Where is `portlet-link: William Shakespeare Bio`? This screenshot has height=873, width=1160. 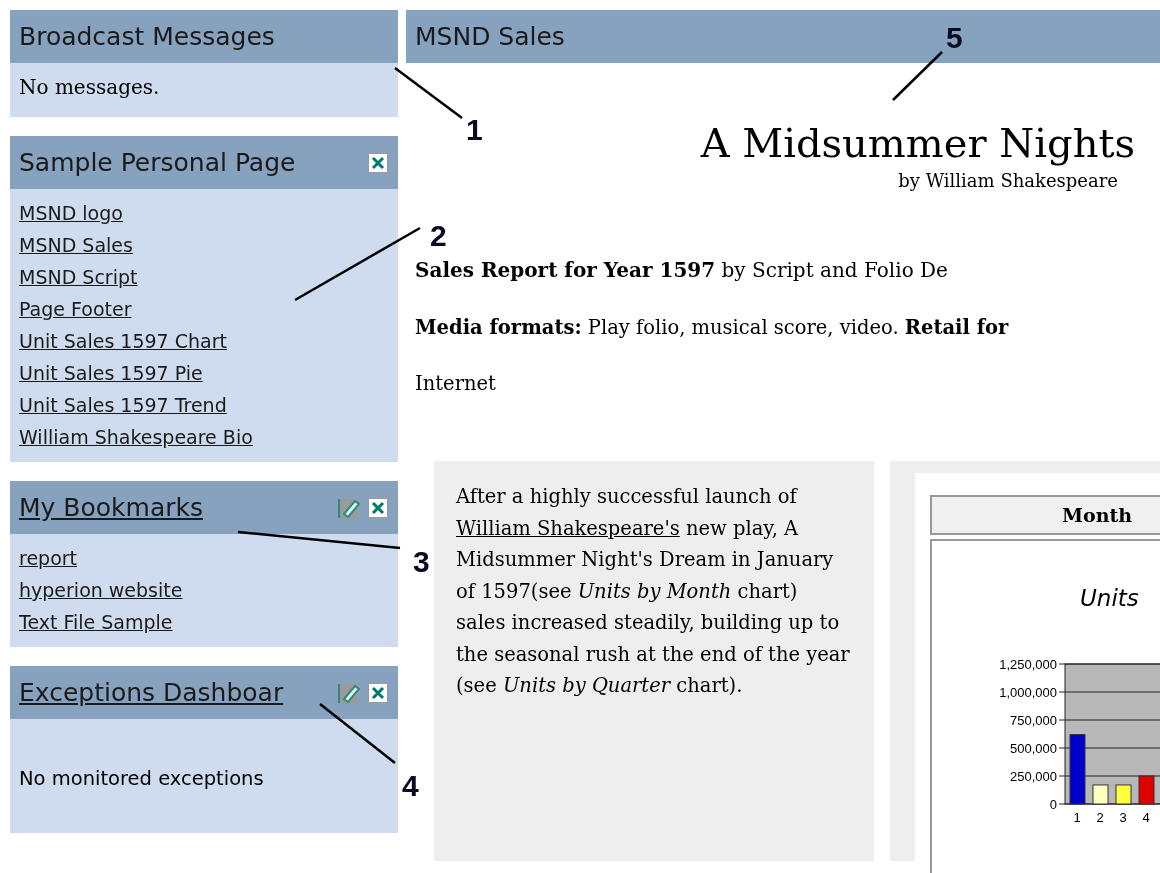
portlet-link: William Shakespeare Bio is located at coordinates (136, 437).